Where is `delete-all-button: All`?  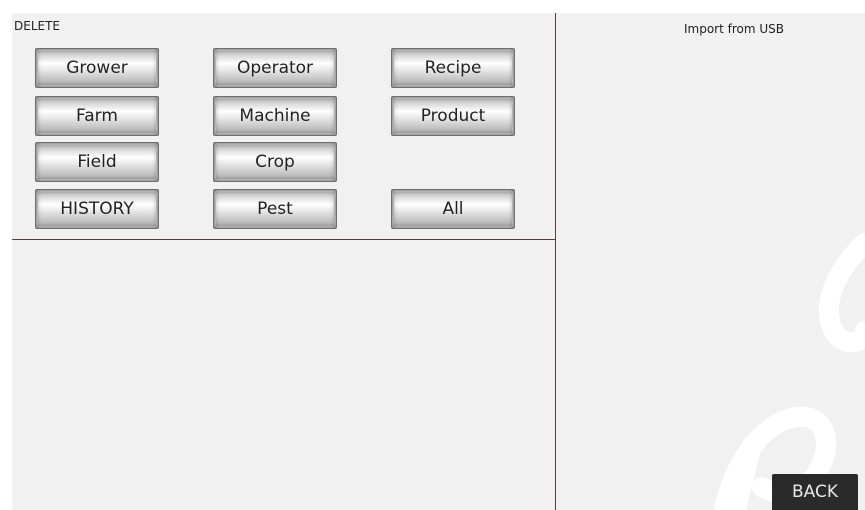
delete-all-button: All is located at coordinates (453, 209).